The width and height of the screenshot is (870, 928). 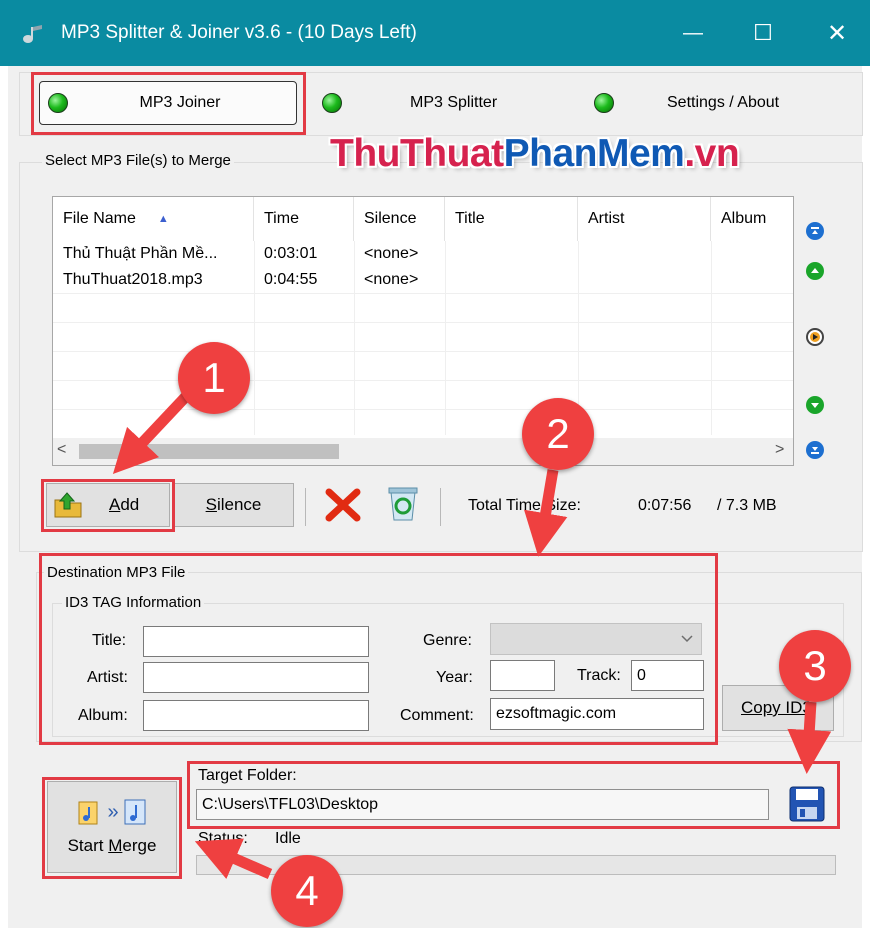 What do you see at coordinates (307, 891) in the screenshot?
I see `annotation-badge-4: 4` at bounding box center [307, 891].